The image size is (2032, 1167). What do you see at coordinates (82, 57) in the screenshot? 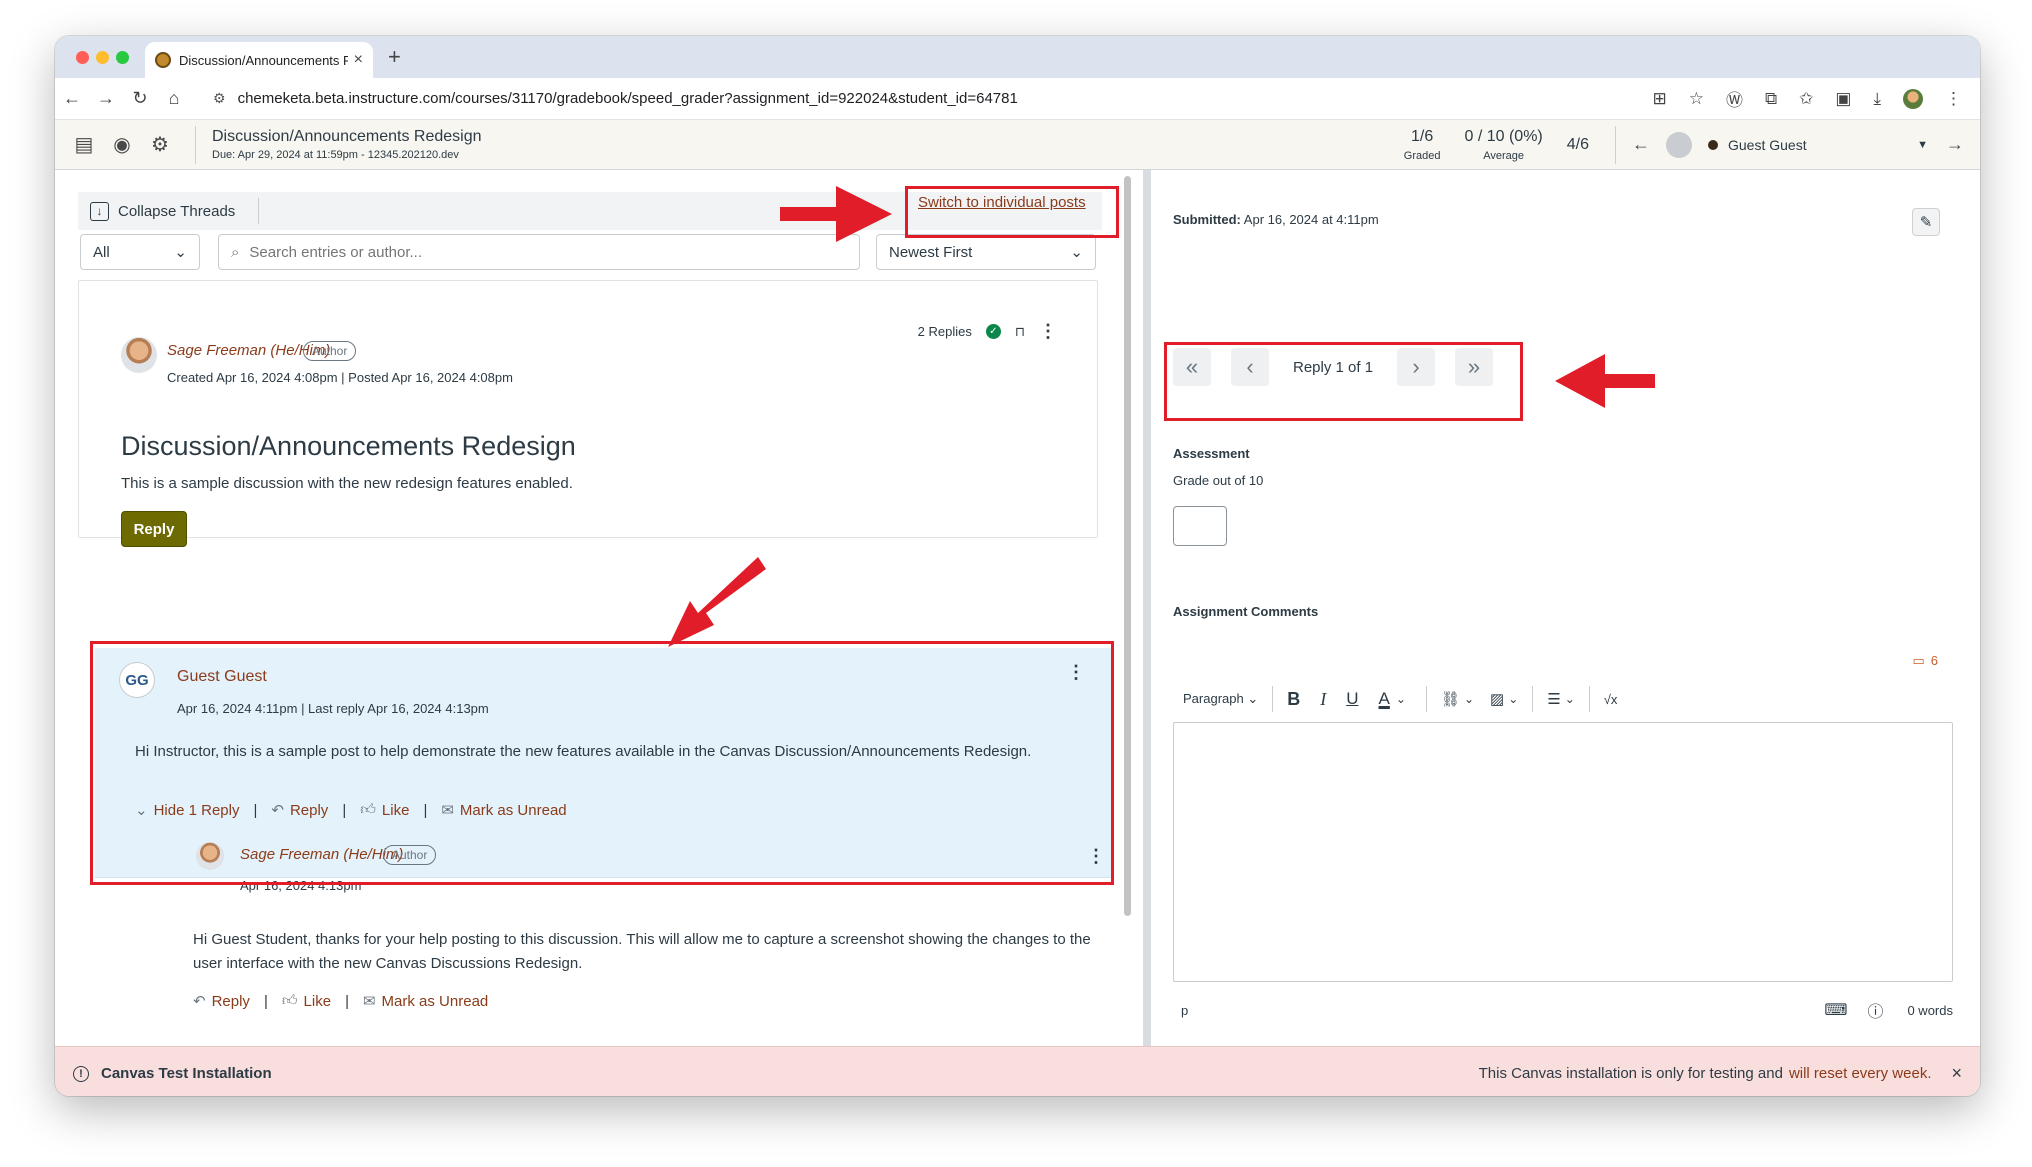
I see `close-window-icon` at bounding box center [82, 57].